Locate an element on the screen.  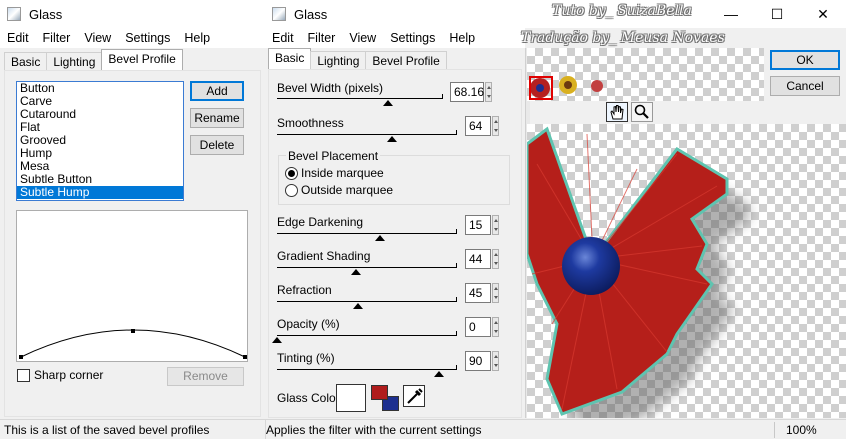
tinting-thumb is located at coordinates (439, 374).